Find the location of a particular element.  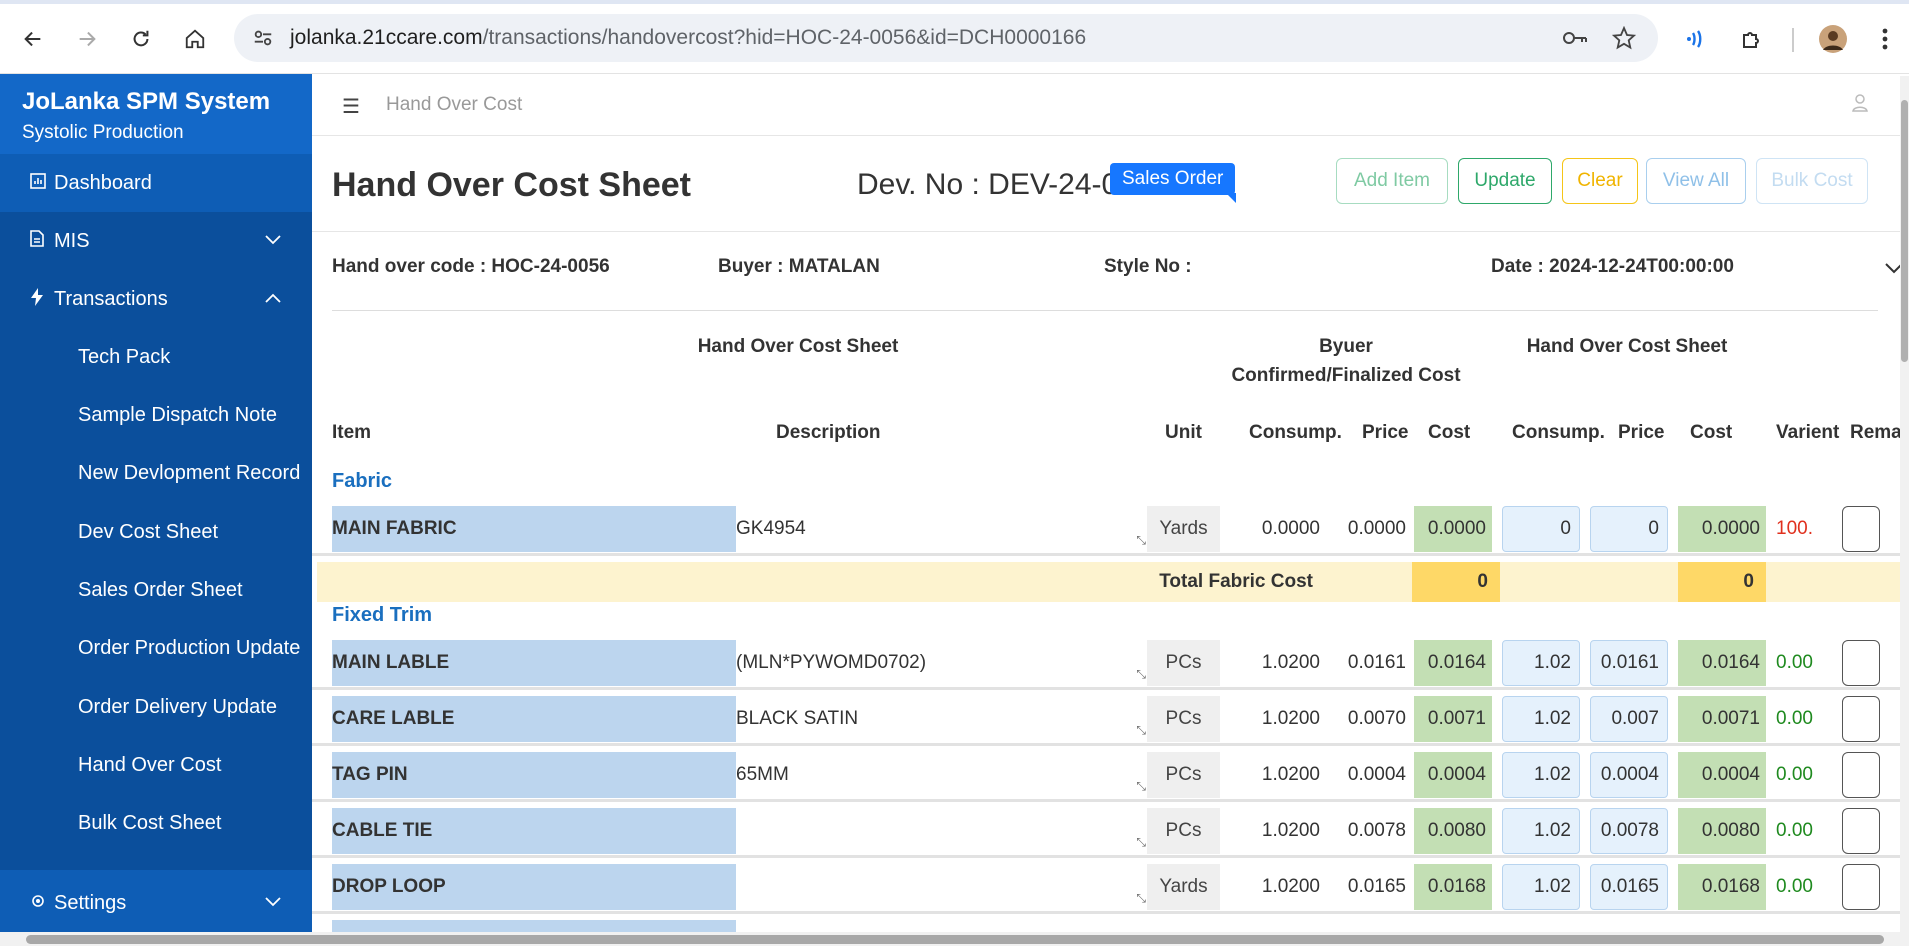

update-button: Update is located at coordinates (1505, 181).